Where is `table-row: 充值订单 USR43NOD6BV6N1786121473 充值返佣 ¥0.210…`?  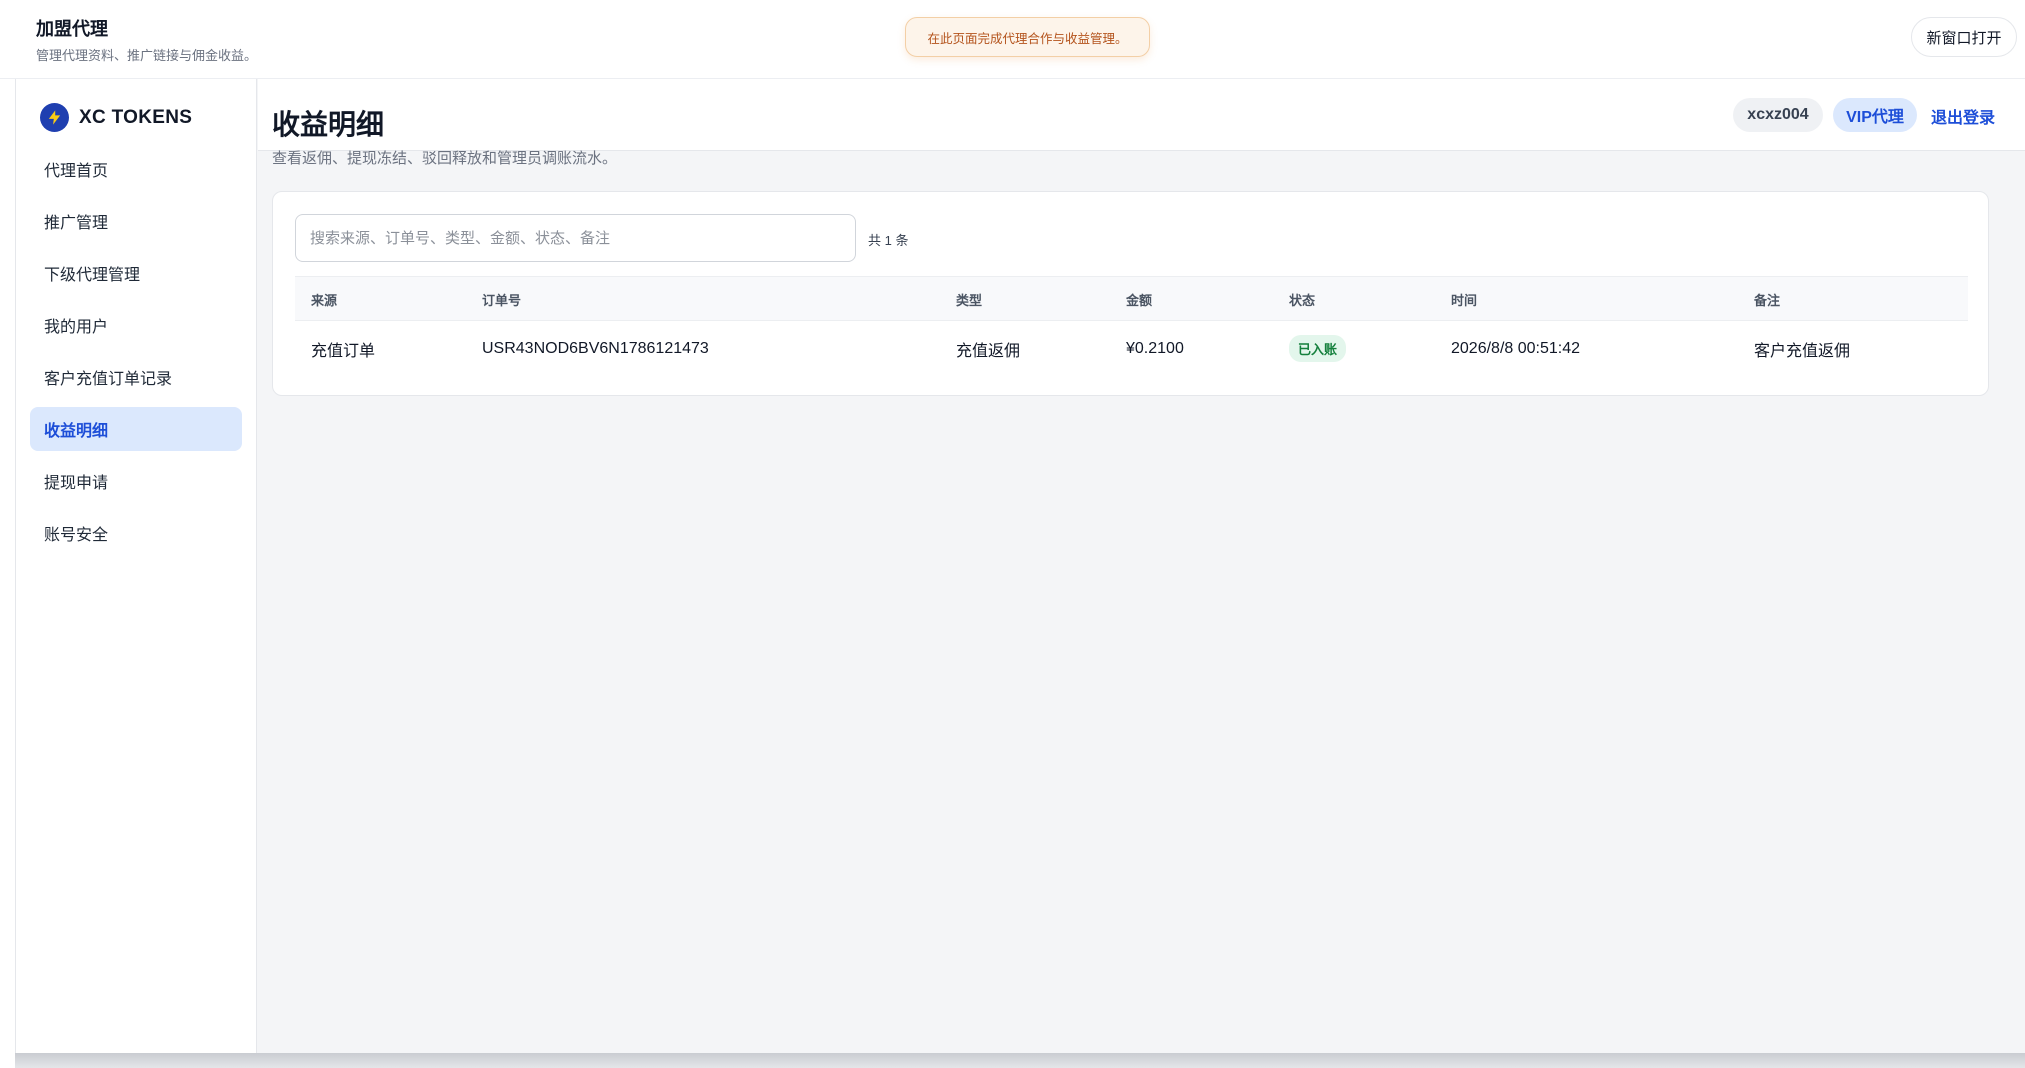 table-row: 充值订单 USR43NOD6BV6N1786121473 充值返佣 ¥0.210… is located at coordinates (1131, 348).